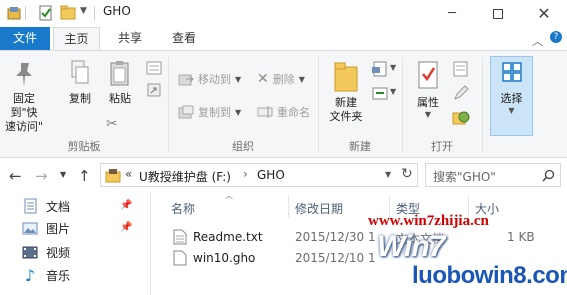  Describe the element at coordinates (184, 38) in the screenshot. I see `tab-view: 查看` at that location.